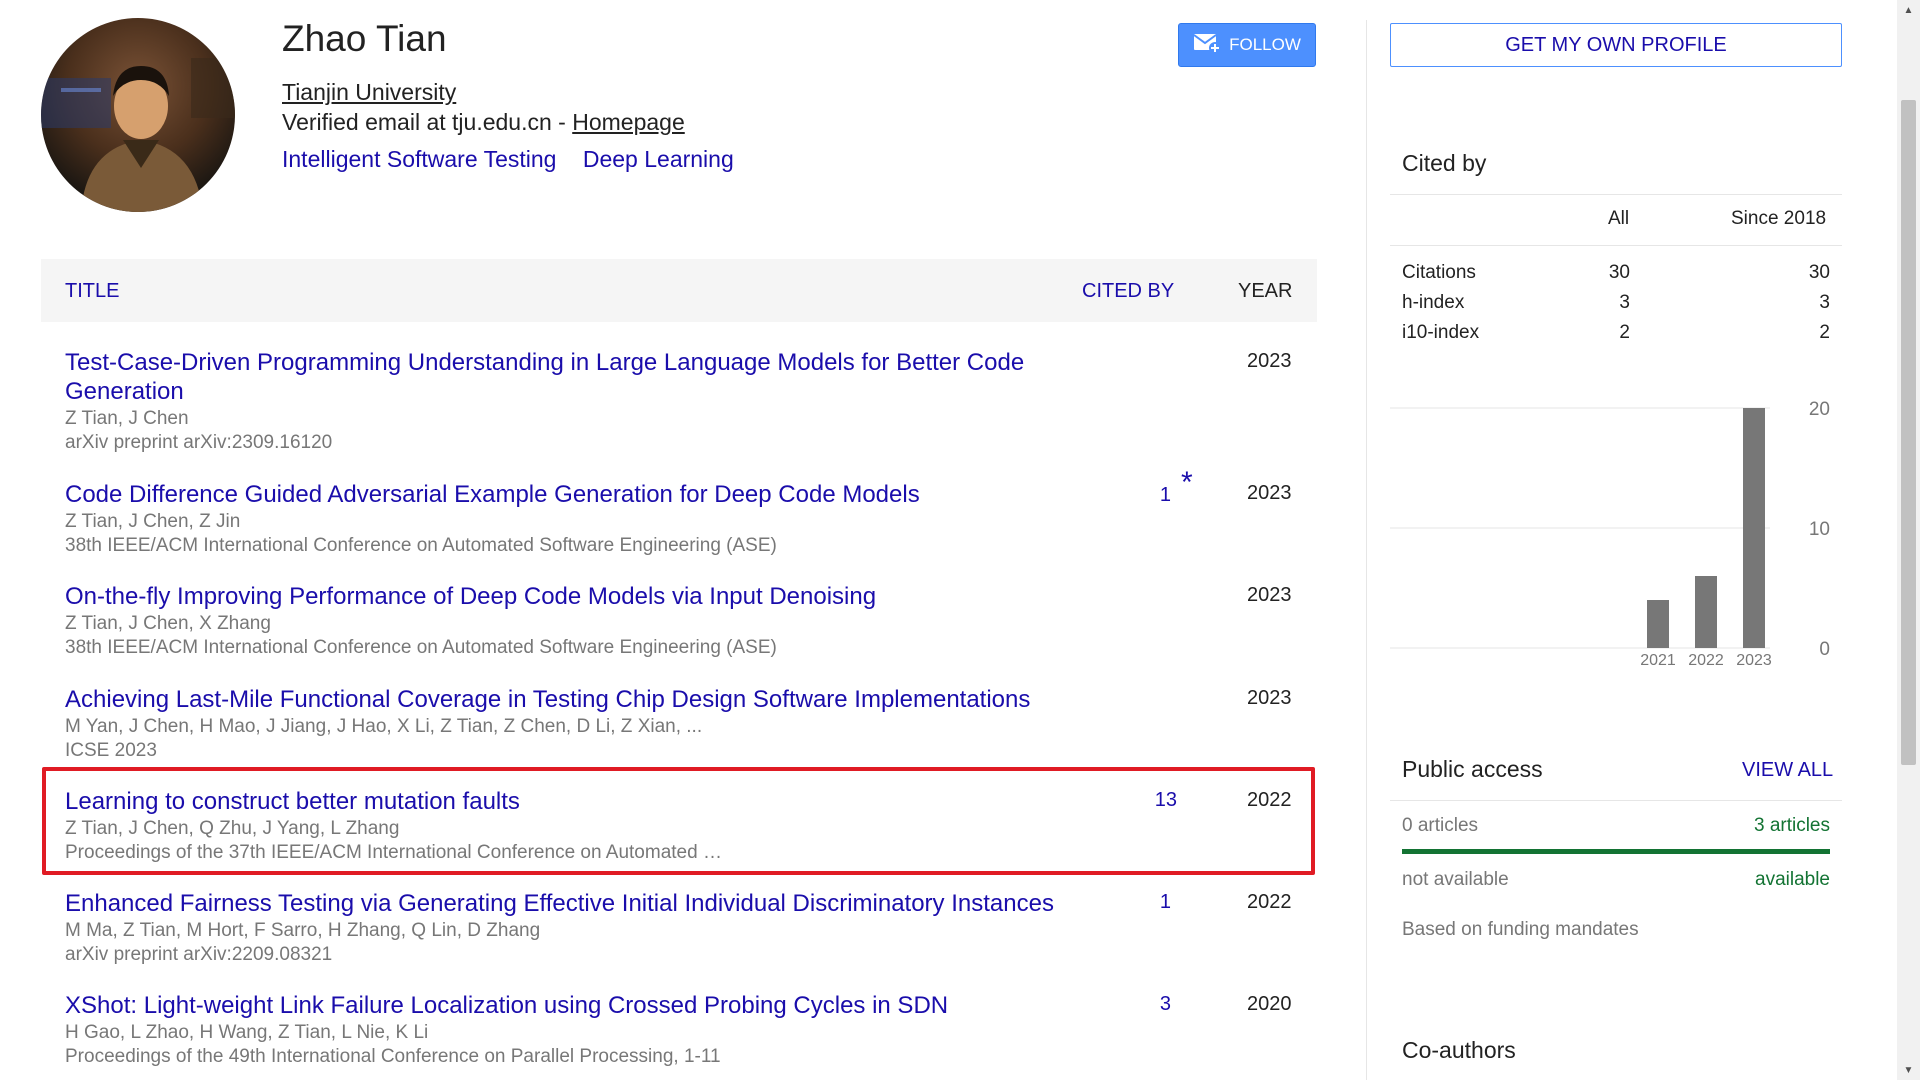 The height and width of the screenshot is (1080, 1920). Describe the element at coordinates (1658, 624) in the screenshot. I see `chart-bar-2021` at that location.